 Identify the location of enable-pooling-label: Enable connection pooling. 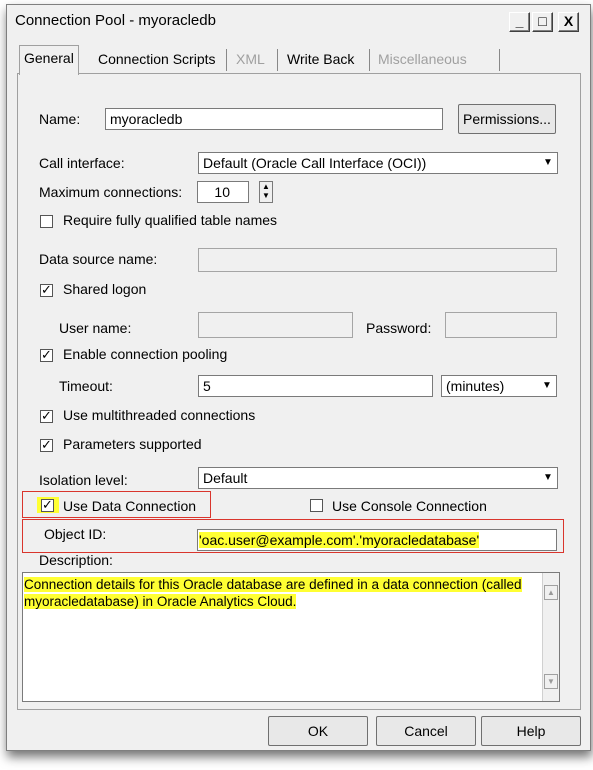
(145, 354).